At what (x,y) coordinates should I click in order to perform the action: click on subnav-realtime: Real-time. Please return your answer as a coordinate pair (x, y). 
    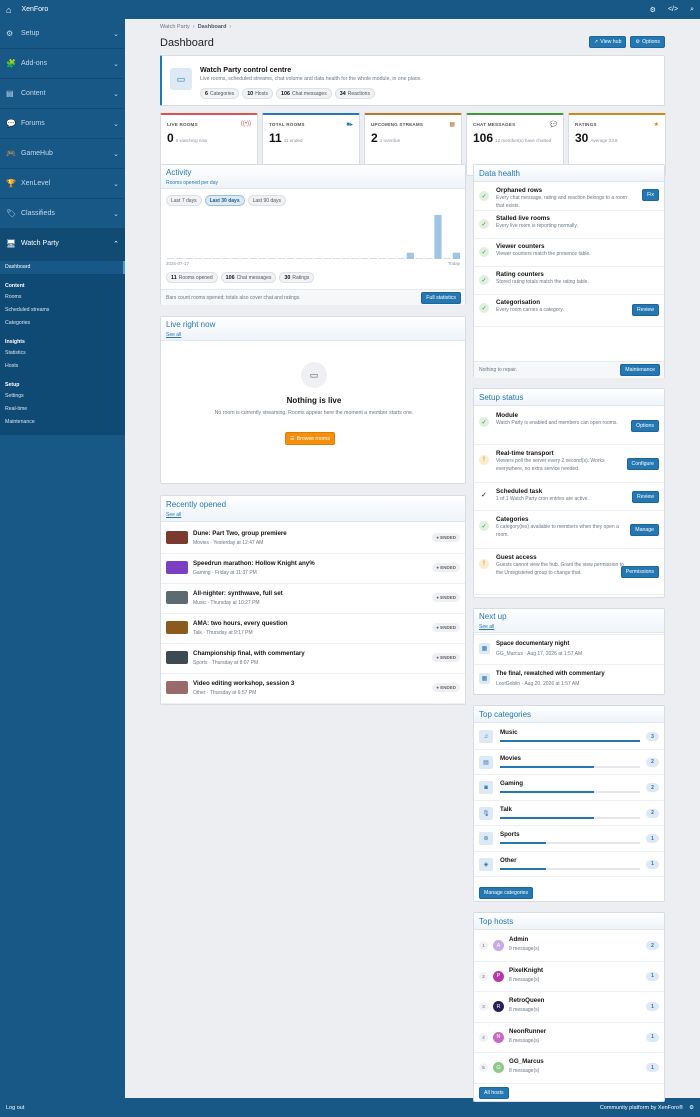
    Looking at the image, I should click on (62, 409).